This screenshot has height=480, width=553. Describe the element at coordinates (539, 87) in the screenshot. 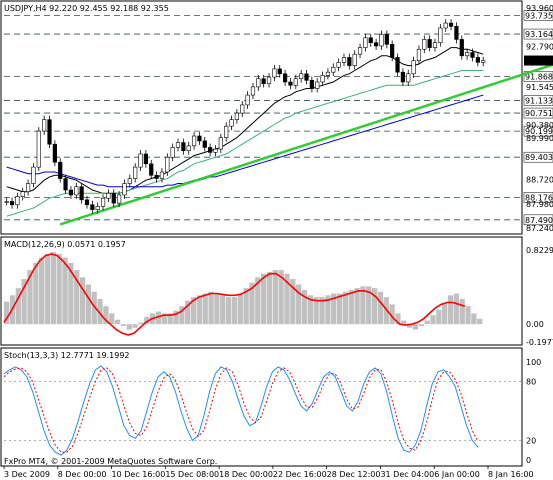

I see `price-tick-label: 91.545` at that location.